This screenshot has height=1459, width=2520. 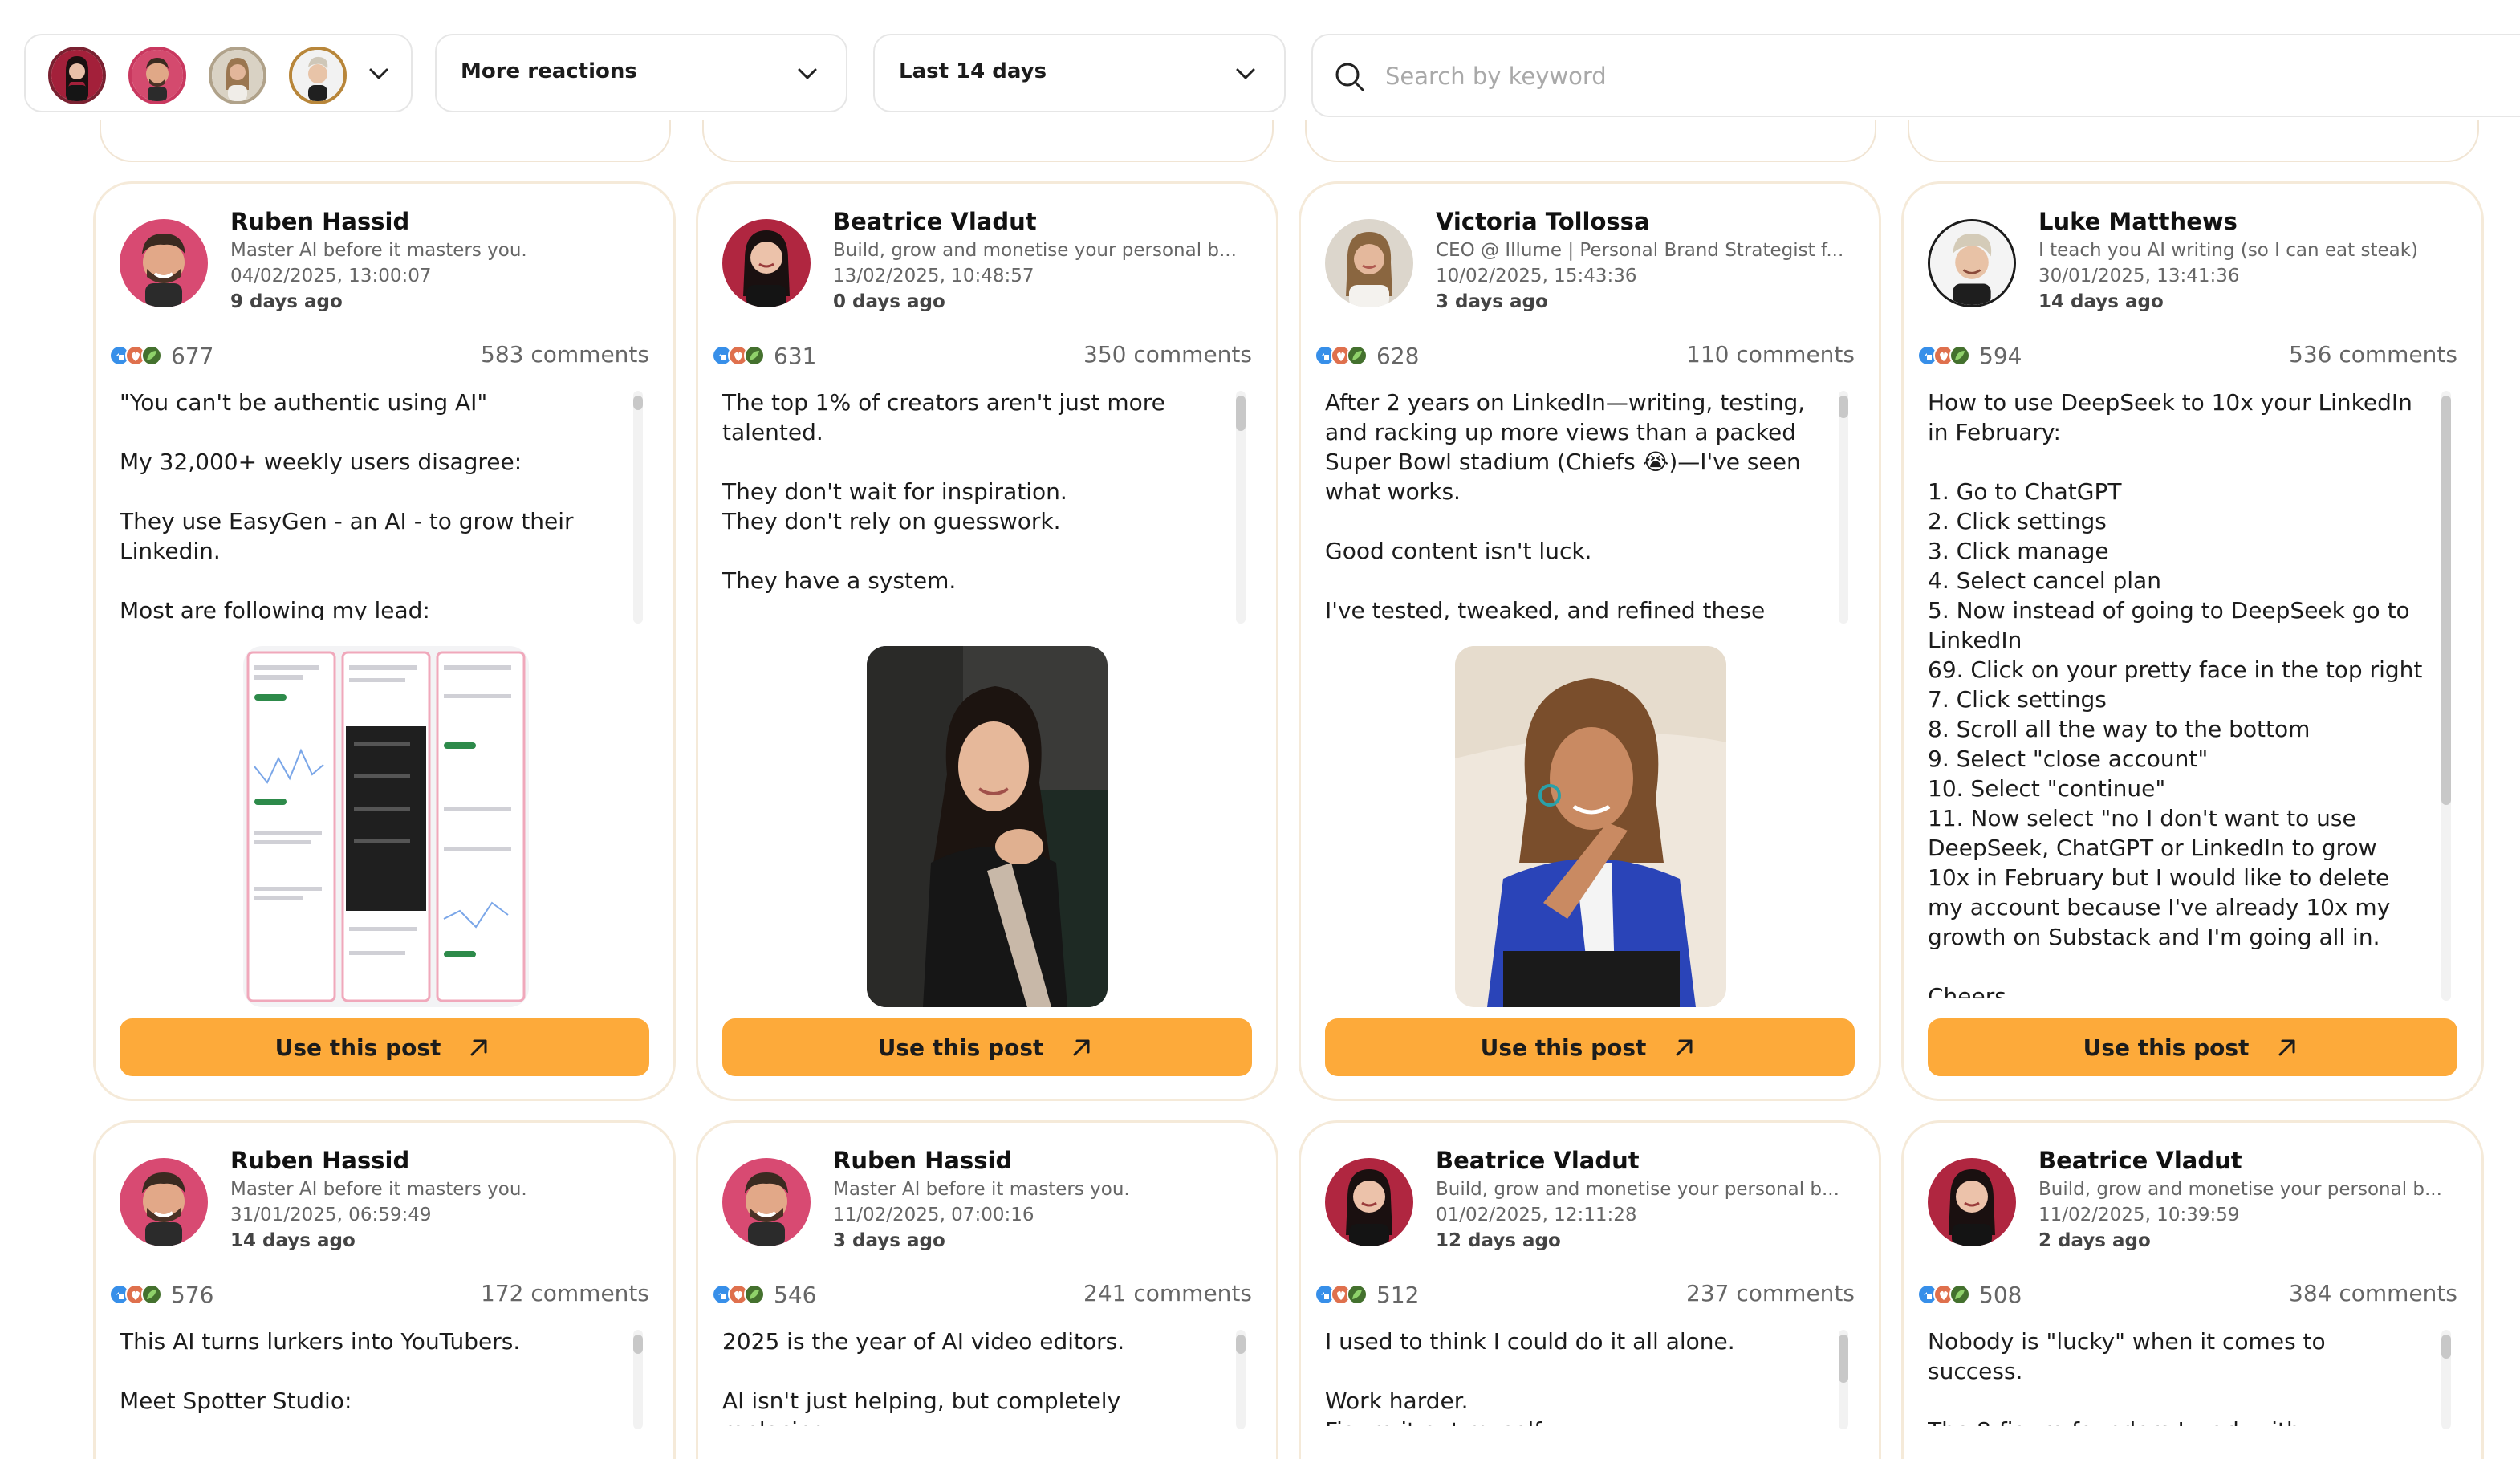 I want to click on reactions-summary: 546, so click(x=763, y=1294).